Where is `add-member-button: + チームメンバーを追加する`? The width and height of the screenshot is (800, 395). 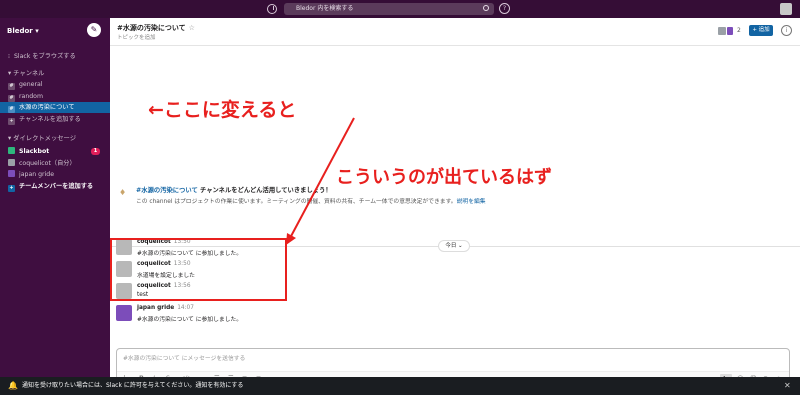 add-member-button: + チームメンバーを追加する is located at coordinates (55, 186).